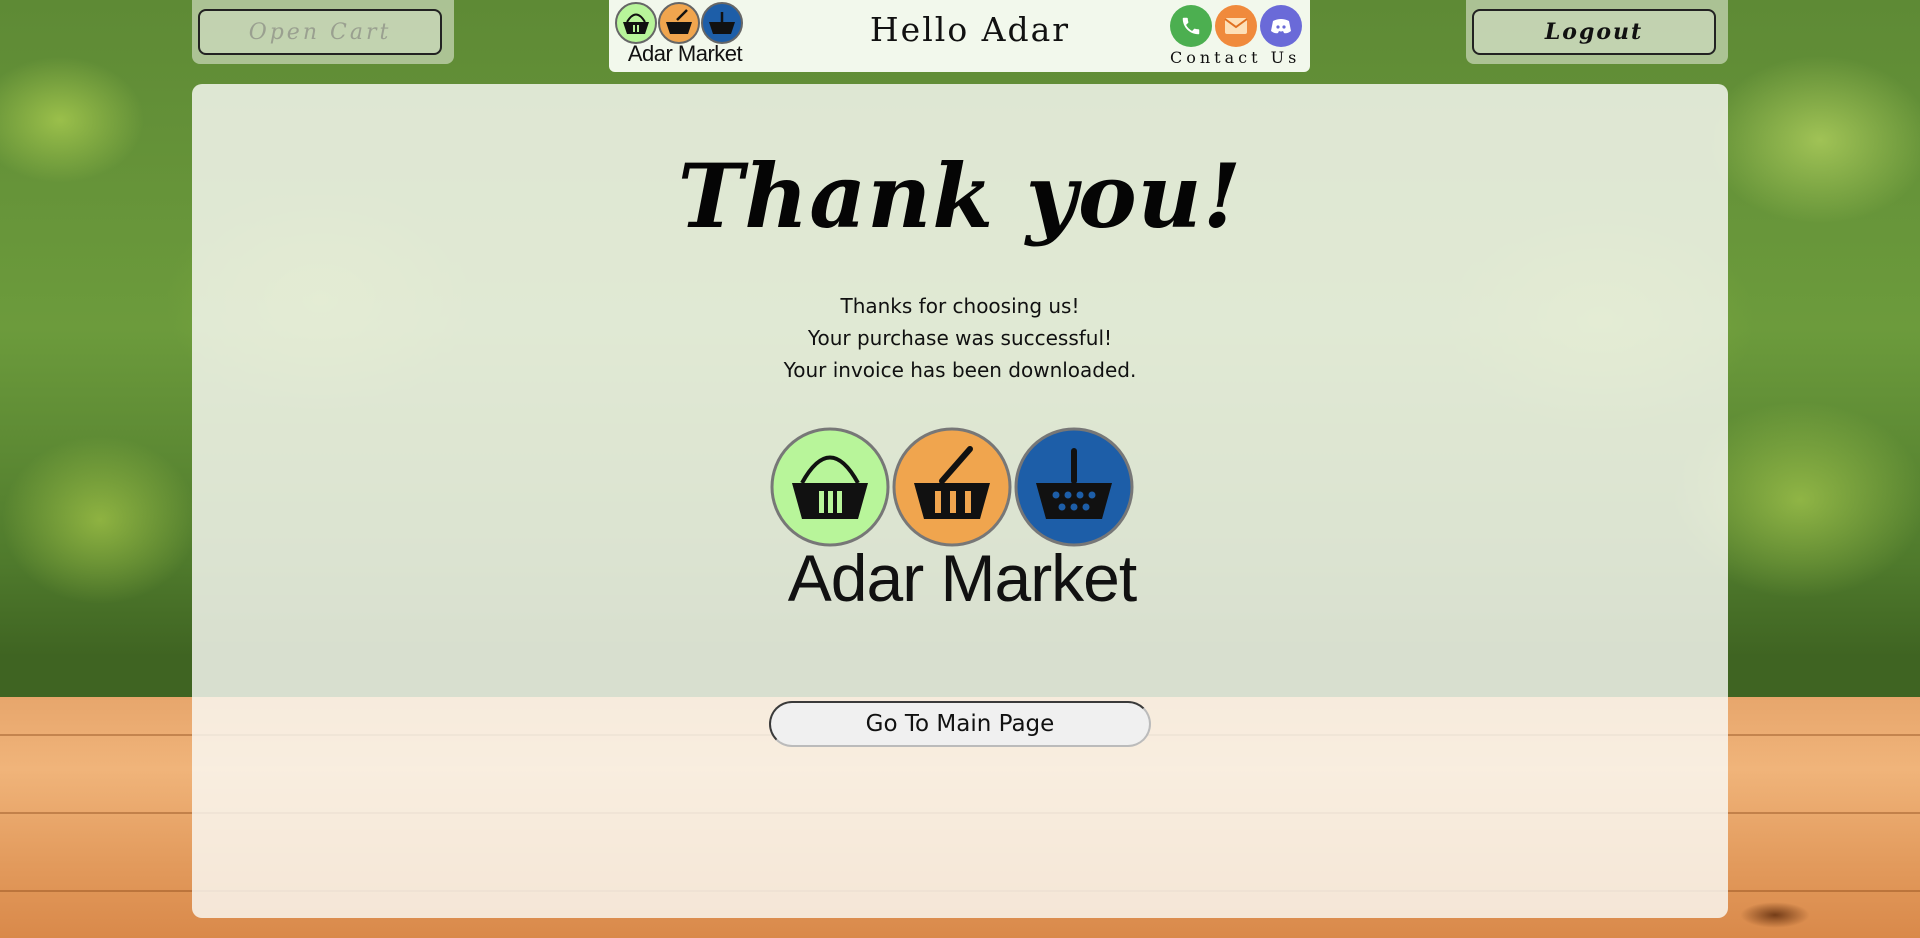  Describe the element at coordinates (1775, 915) in the screenshot. I see `wood-knot` at that location.